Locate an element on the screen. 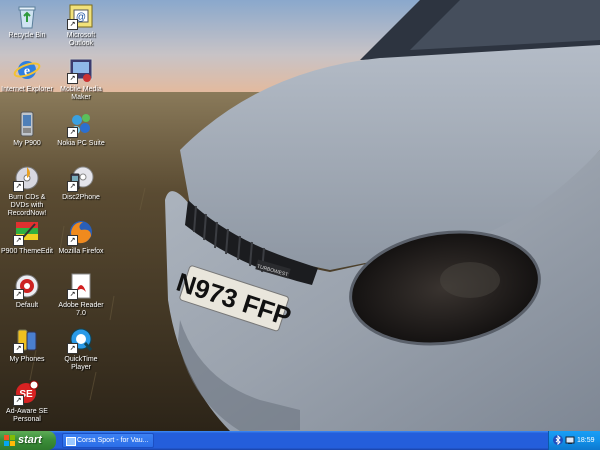 The image size is (600, 450). desktop-icon-mozilla-firefox: ↗ Mozilla Firefox is located at coordinates (81, 237).